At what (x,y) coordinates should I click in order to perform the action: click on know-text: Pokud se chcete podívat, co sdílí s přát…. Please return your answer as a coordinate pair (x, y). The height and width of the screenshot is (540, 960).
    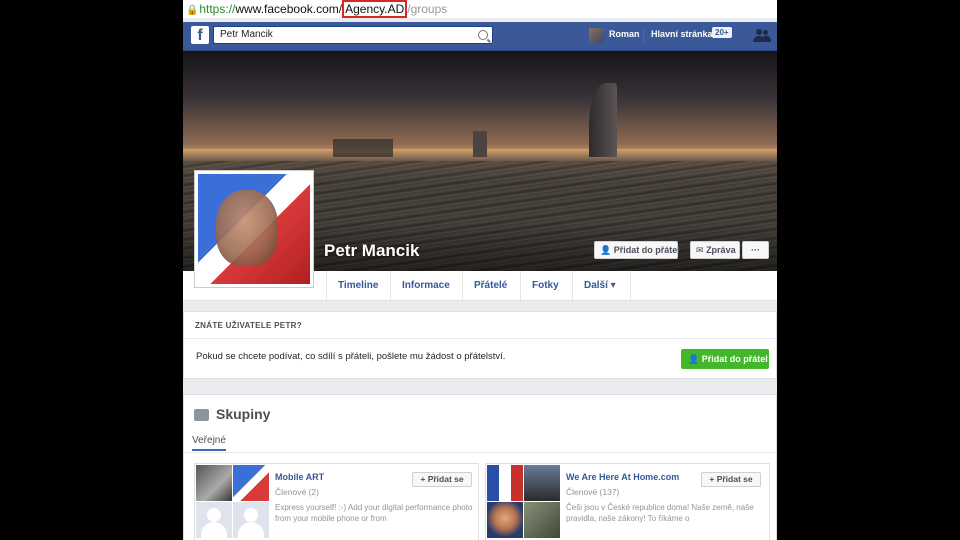
    Looking at the image, I should click on (351, 356).